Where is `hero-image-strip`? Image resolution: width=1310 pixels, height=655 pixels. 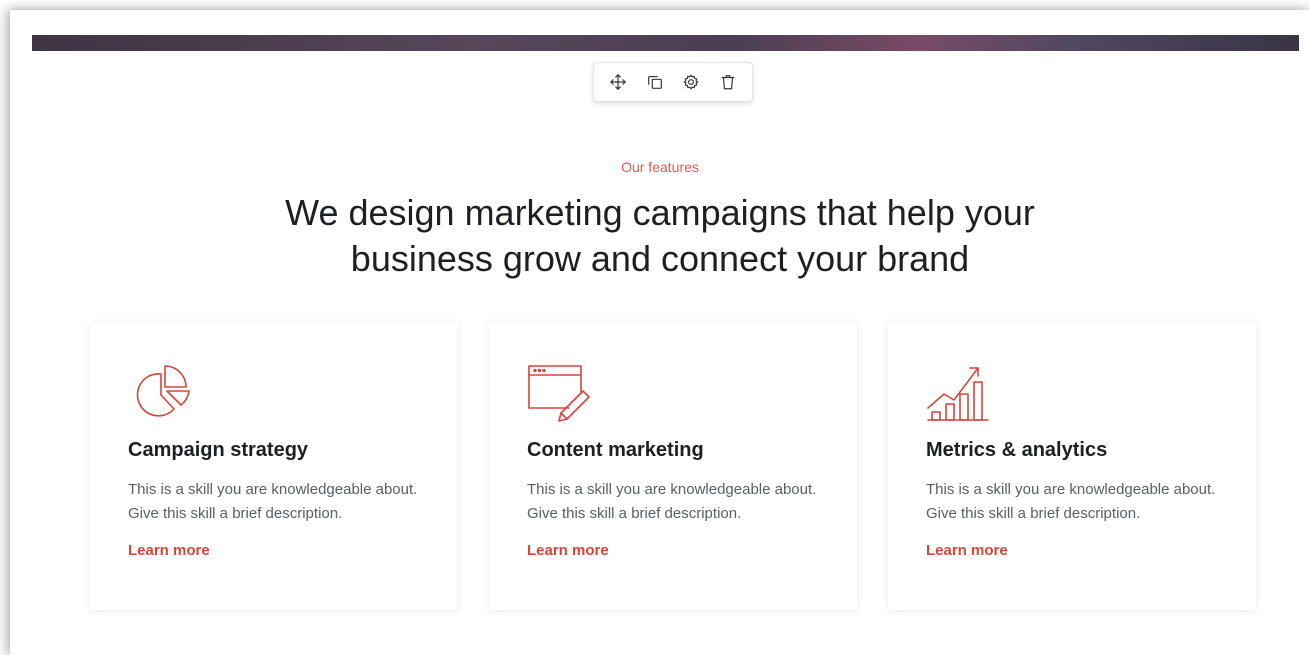
hero-image-strip is located at coordinates (665, 43).